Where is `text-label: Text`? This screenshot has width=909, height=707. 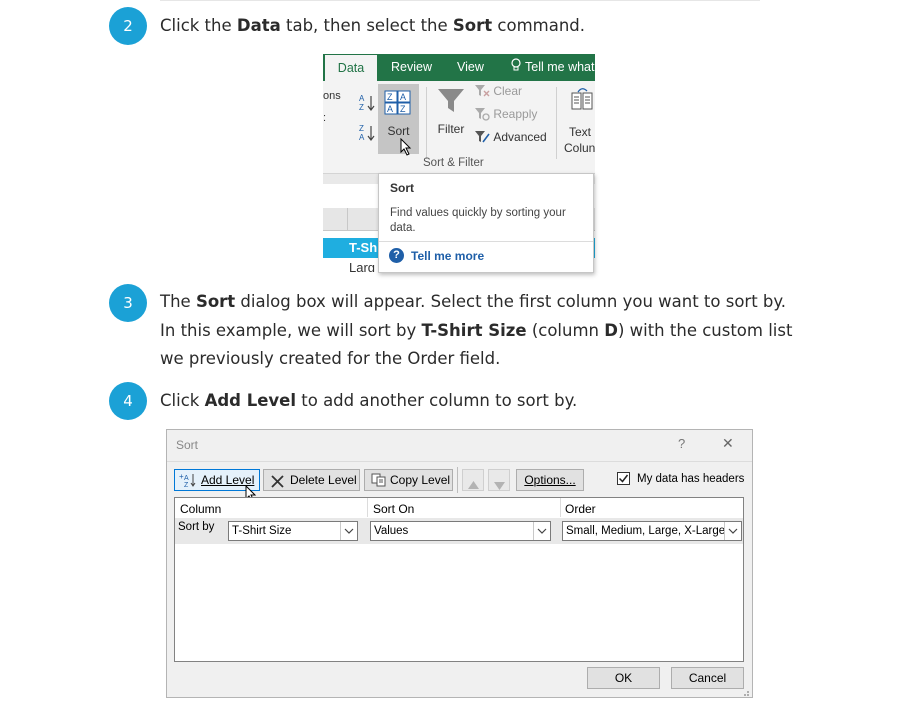
text-label: Text is located at coordinates (580, 132).